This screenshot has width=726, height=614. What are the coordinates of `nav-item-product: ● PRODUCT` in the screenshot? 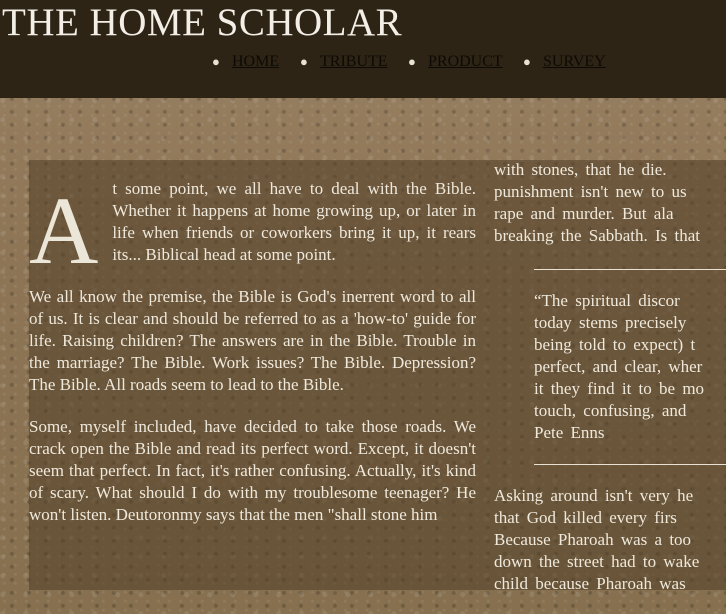 It's located at (461, 62).